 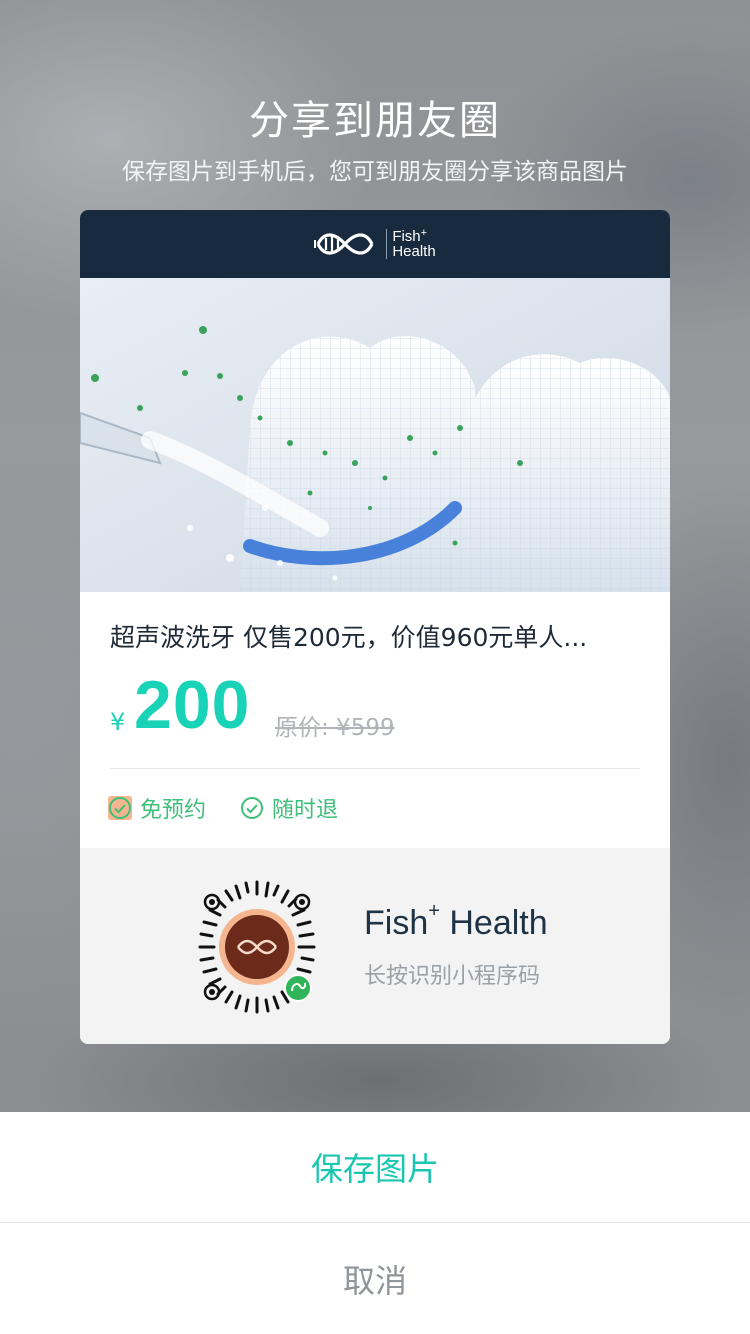 I want to click on tag-refund-anytime: 随时退, so click(x=289, y=808).